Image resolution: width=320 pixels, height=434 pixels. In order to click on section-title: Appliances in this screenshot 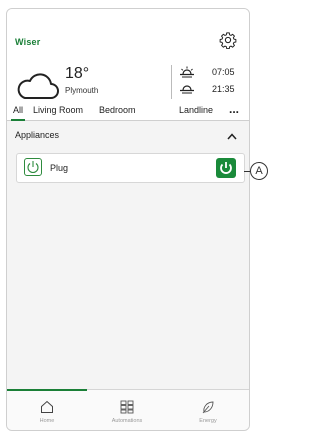, I will do `click(37, 135)`.